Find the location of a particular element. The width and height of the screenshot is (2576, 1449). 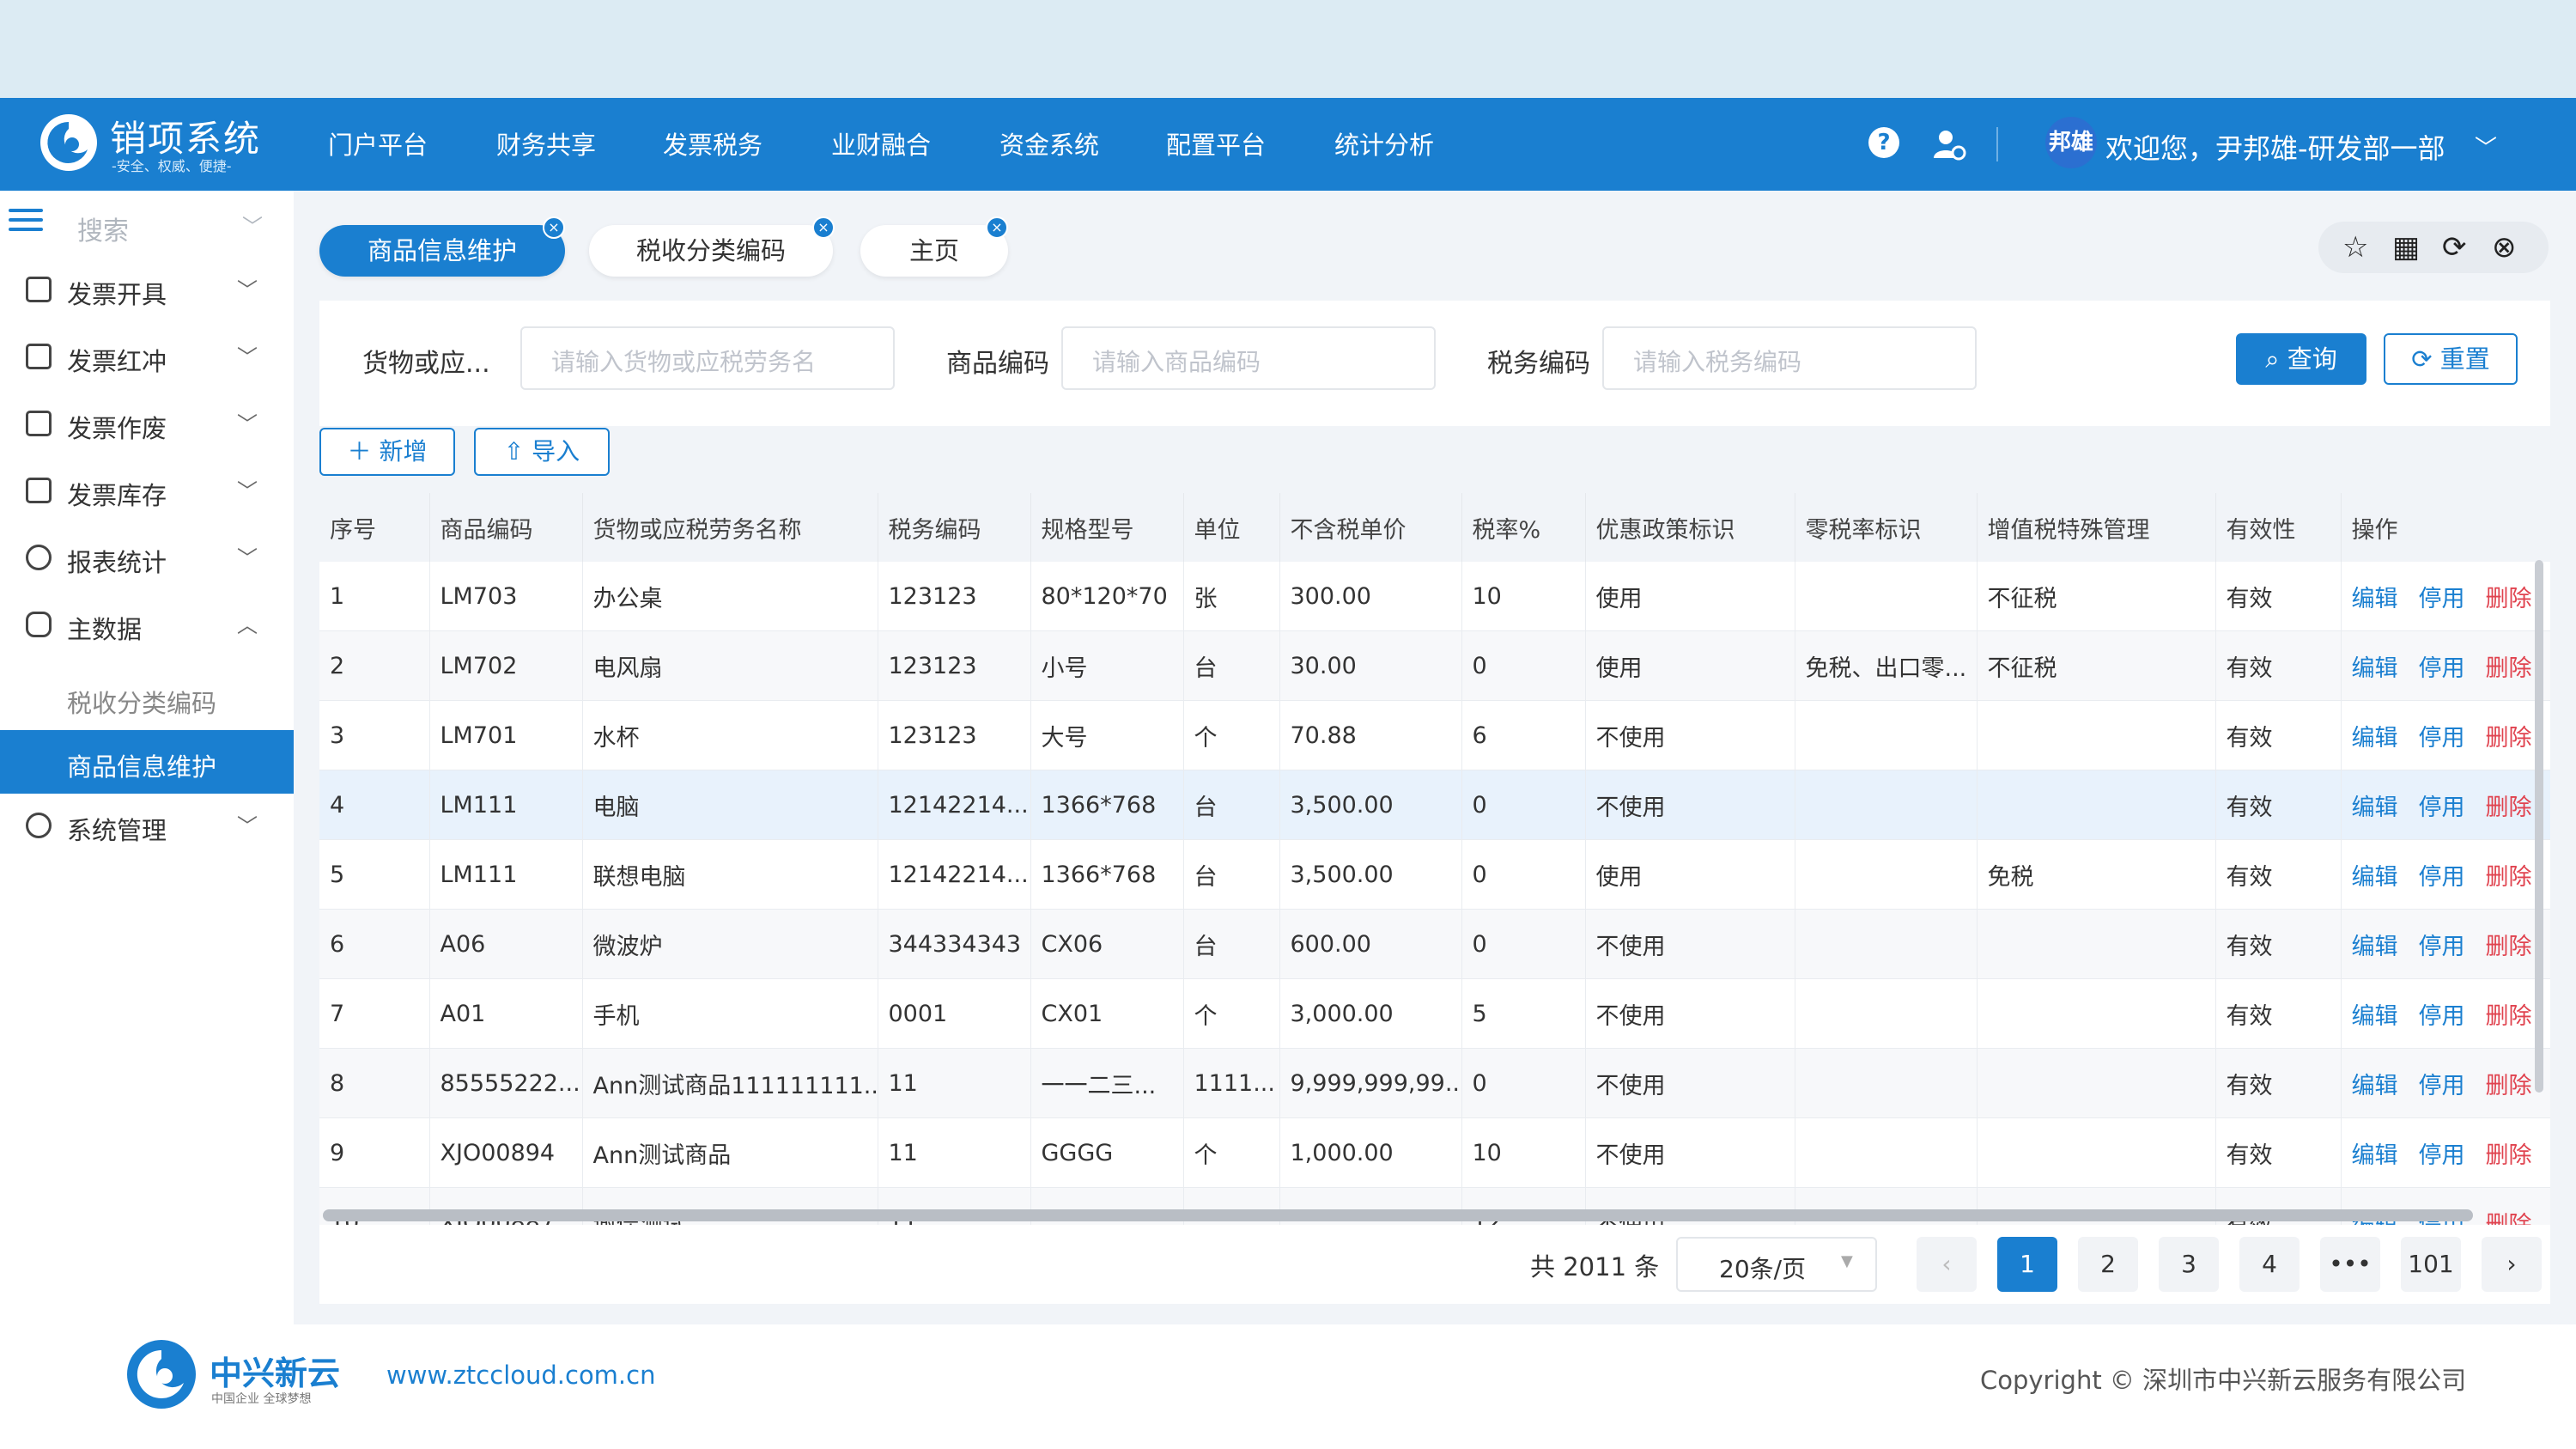

tax-code-input: 请输入税务编码 is located at coordinates (1790, 358).